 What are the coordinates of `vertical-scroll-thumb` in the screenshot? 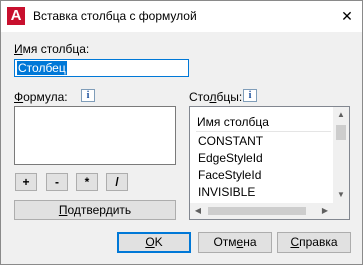 It's located at (341, 132).